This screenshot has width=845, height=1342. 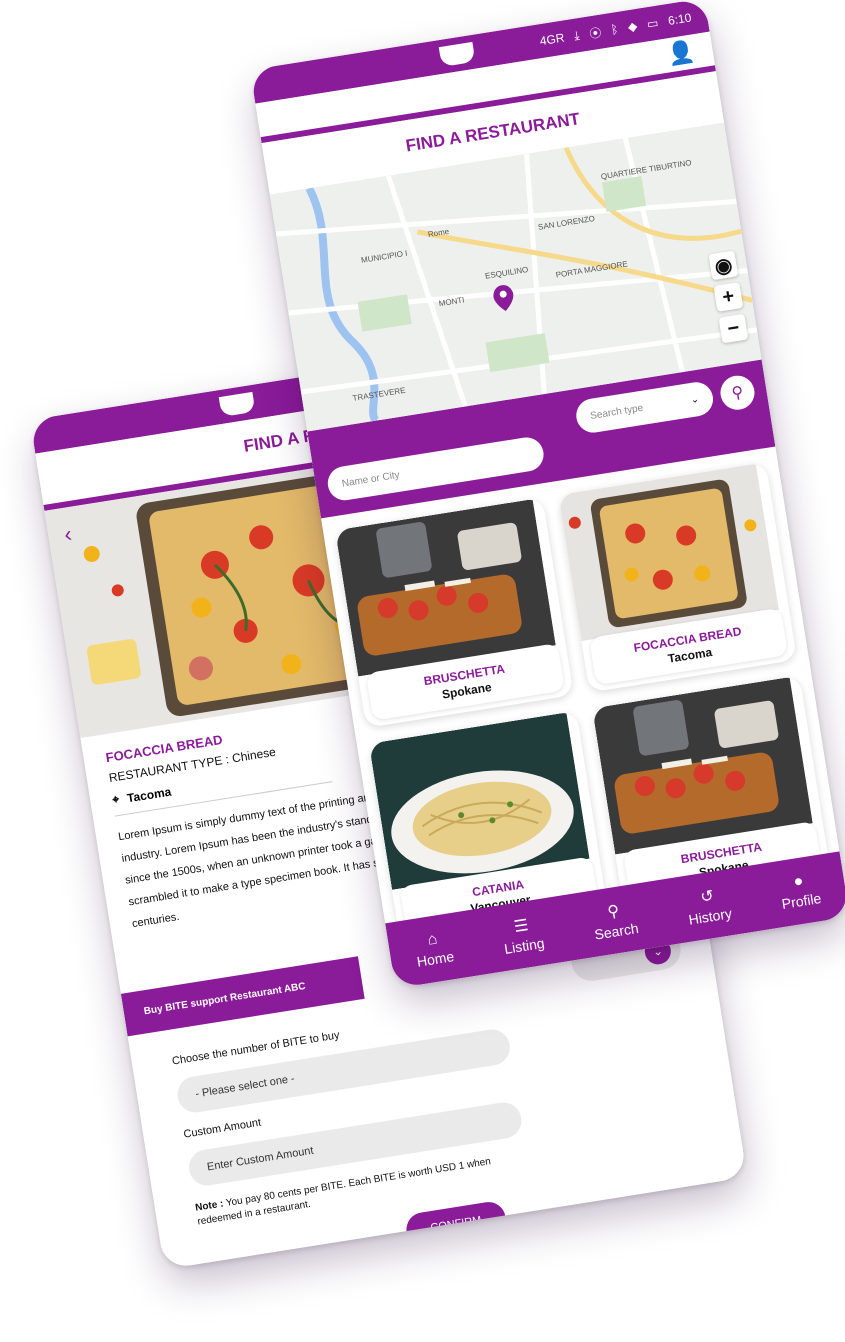 What do you see at coordinates (456, 1224) in the screenshot?
I see `confirm-button: CONFIRM` at bounding box center [456, 1224].